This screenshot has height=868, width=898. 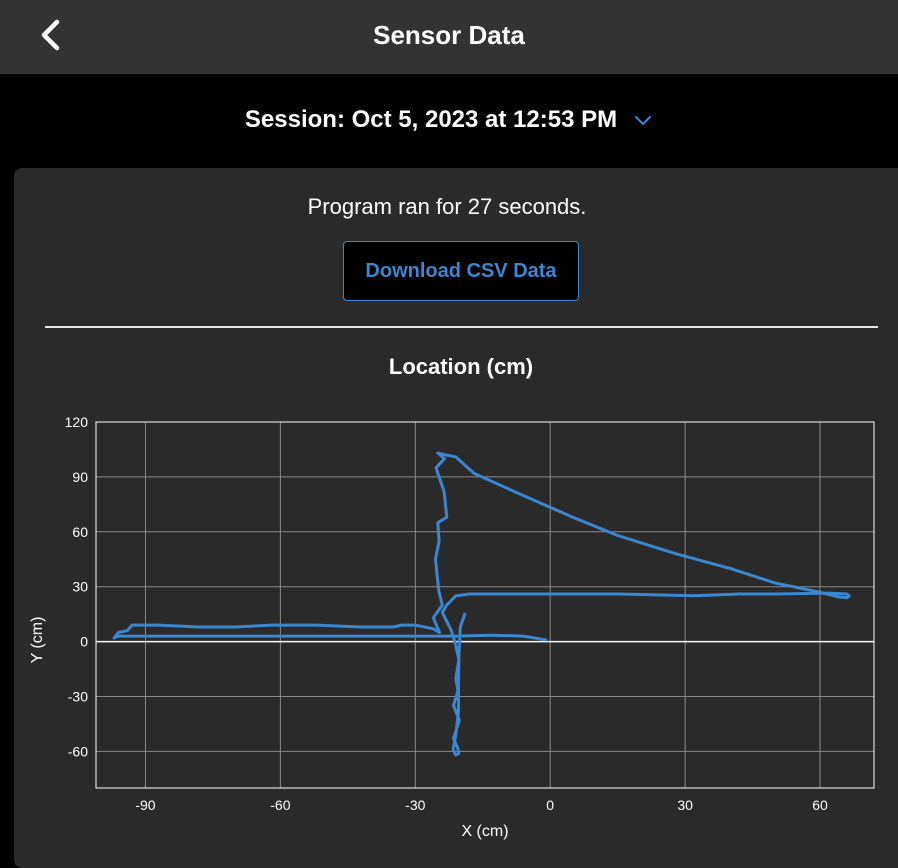 What do you see at coordinates (280, 805) in the screenshot?
I see `x-tick-label: -60` at bounding box center [280, 805].